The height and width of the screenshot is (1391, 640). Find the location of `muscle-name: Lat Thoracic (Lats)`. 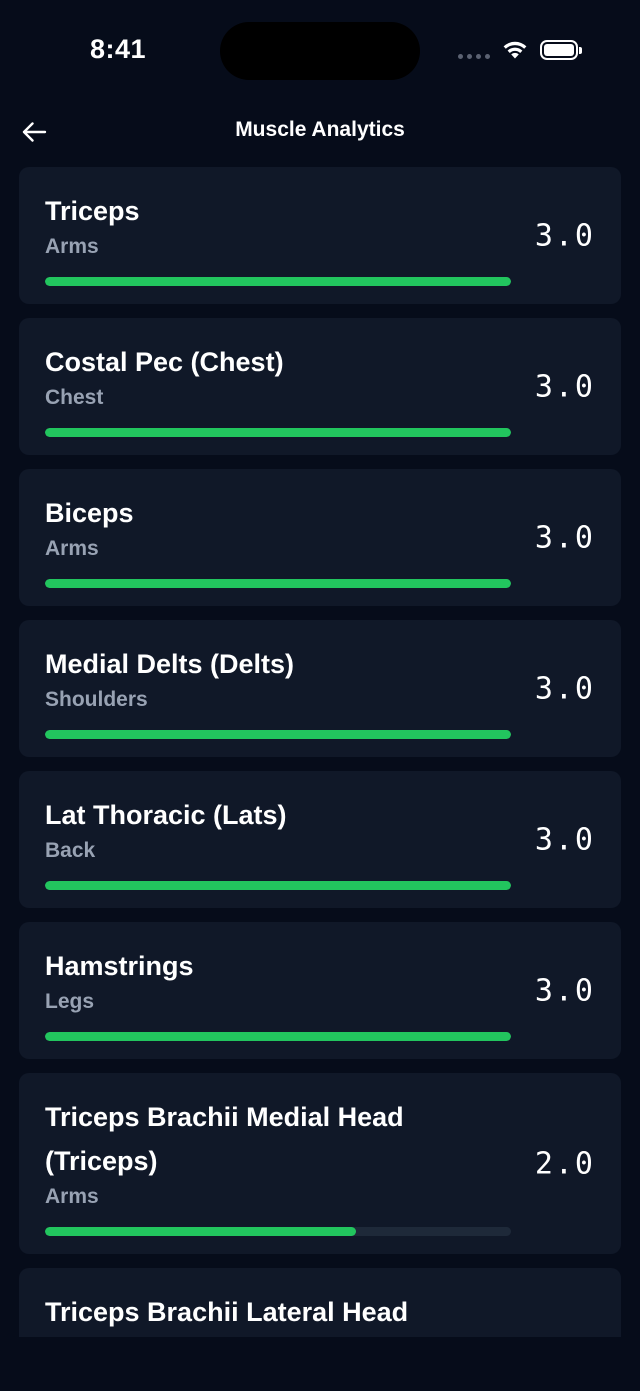

muscle-name: Lat Thoracic (Lats) is located at coordinates (166, 815).